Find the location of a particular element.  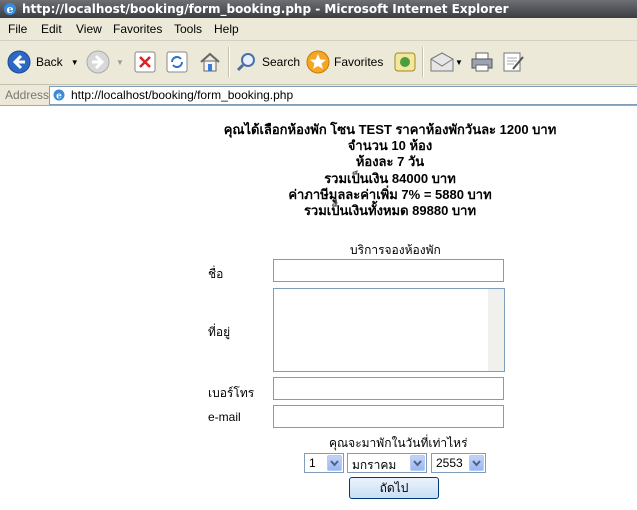

address-textarea is located at coordinates (389, 330).